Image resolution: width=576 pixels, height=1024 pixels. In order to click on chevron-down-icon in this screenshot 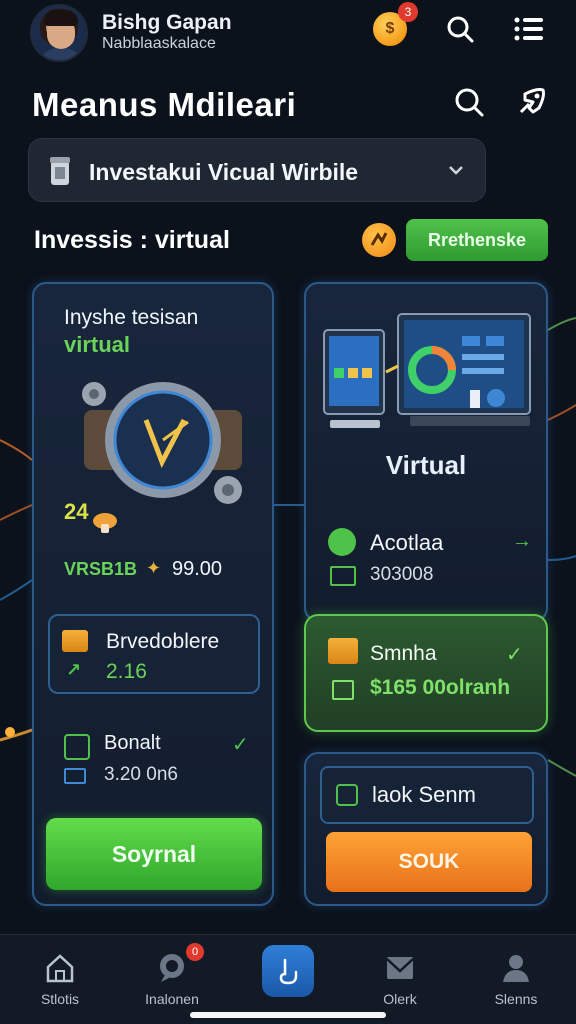, I will do `click(456, 170)`.